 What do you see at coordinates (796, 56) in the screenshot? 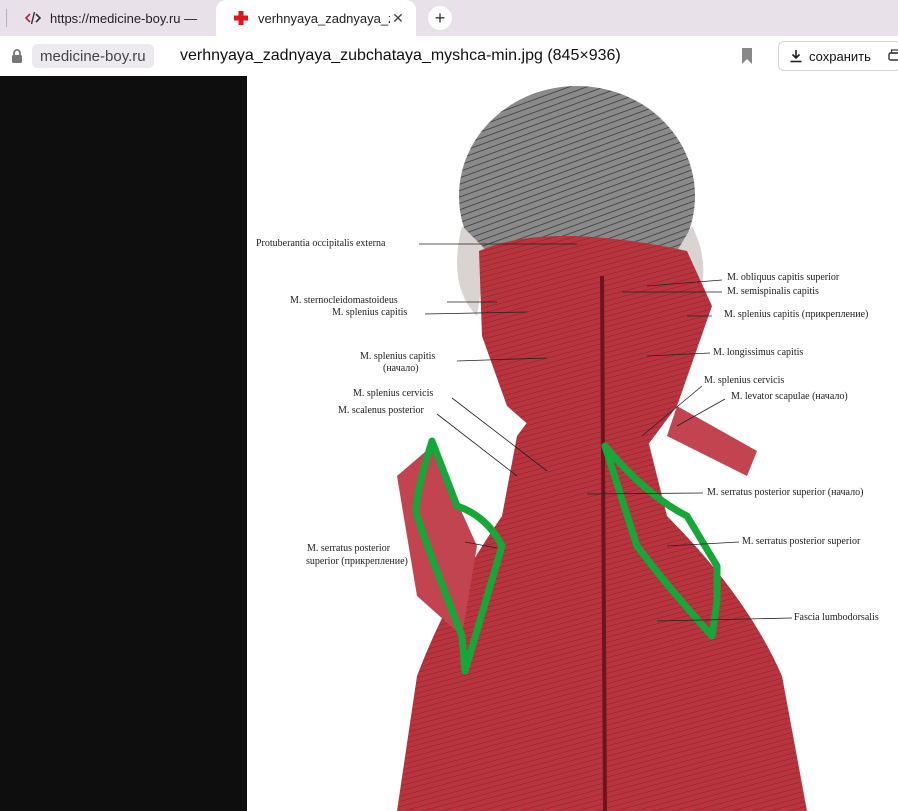
I see `download-icon` at bounding box center [796, 56].